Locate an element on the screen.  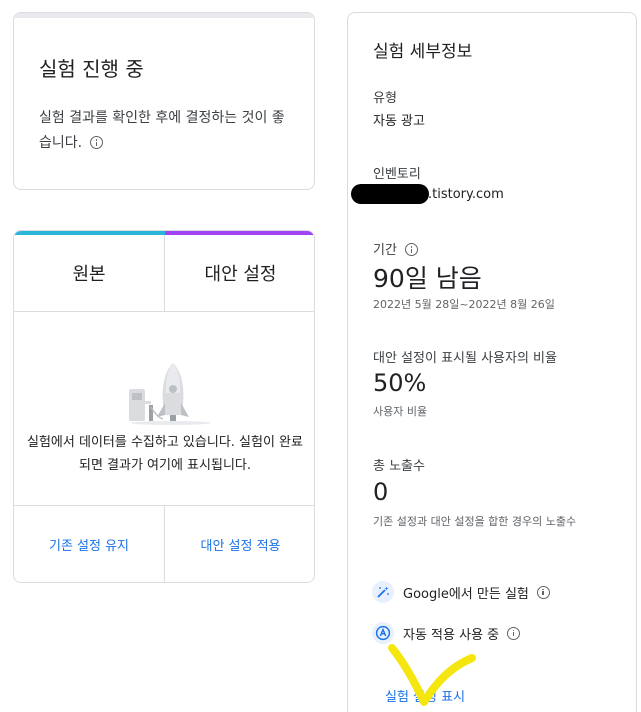
details-title: 실험 세부정보 is located at coordinates (423, 52).